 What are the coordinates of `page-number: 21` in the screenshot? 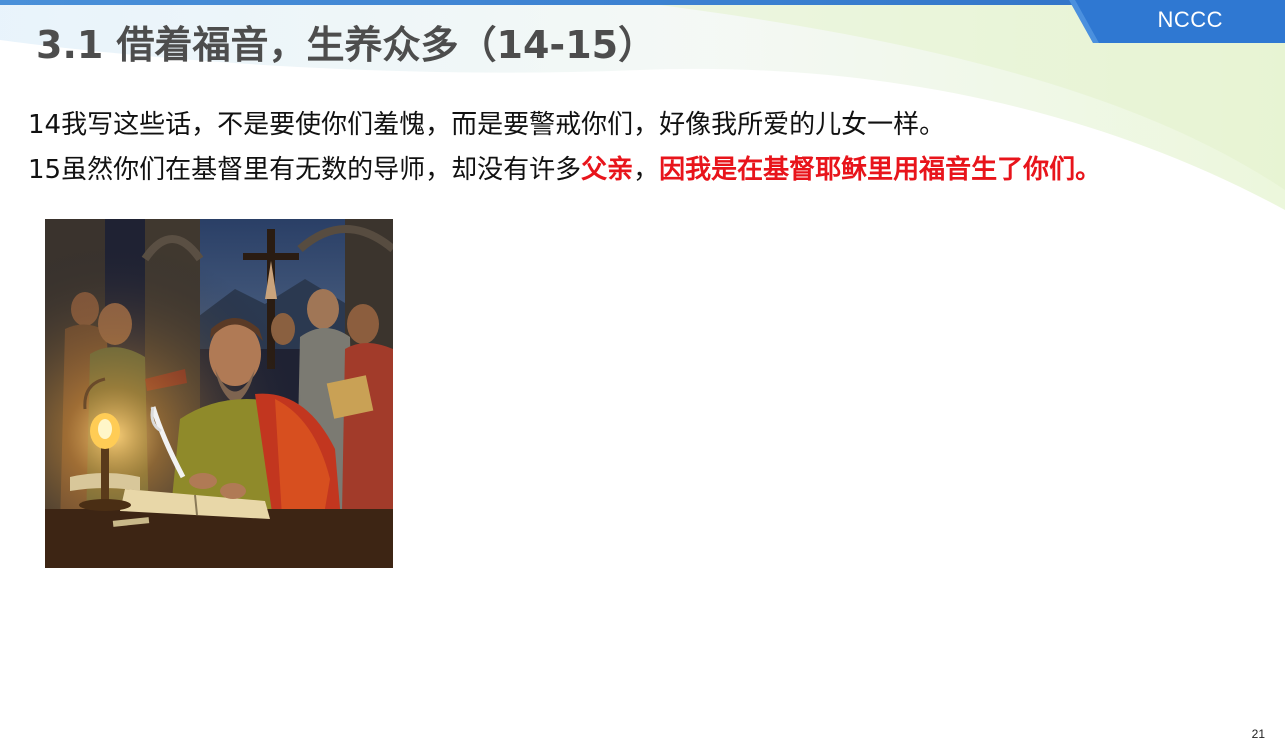 It's located at (1258, 734).